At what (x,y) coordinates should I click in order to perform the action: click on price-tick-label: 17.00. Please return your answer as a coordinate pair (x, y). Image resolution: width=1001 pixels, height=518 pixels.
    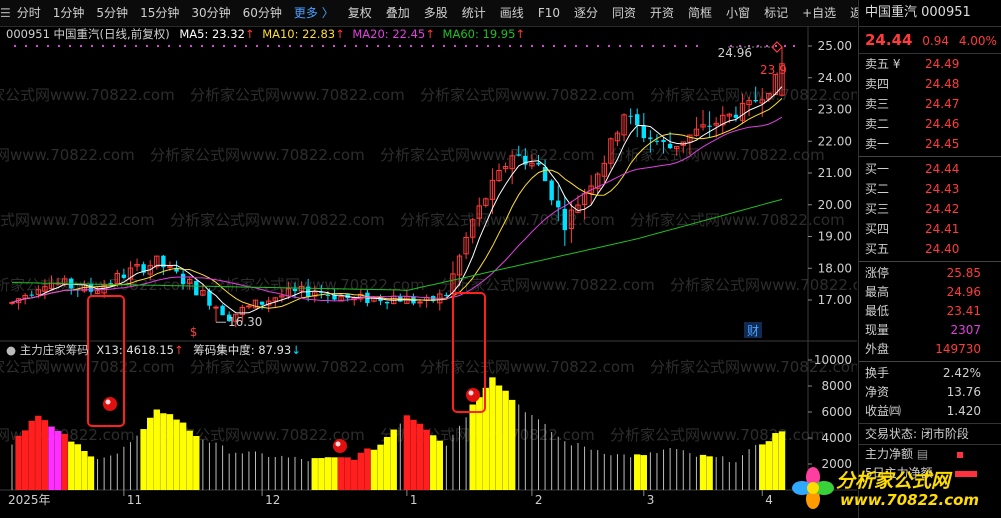
    Looking at the image, I should click on (835, 300).